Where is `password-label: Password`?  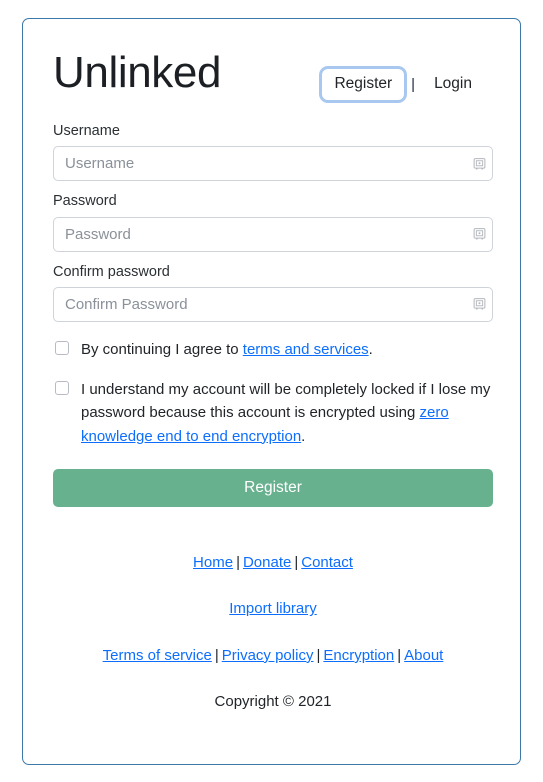
password-label: Password is located at coordinates (85, 201).